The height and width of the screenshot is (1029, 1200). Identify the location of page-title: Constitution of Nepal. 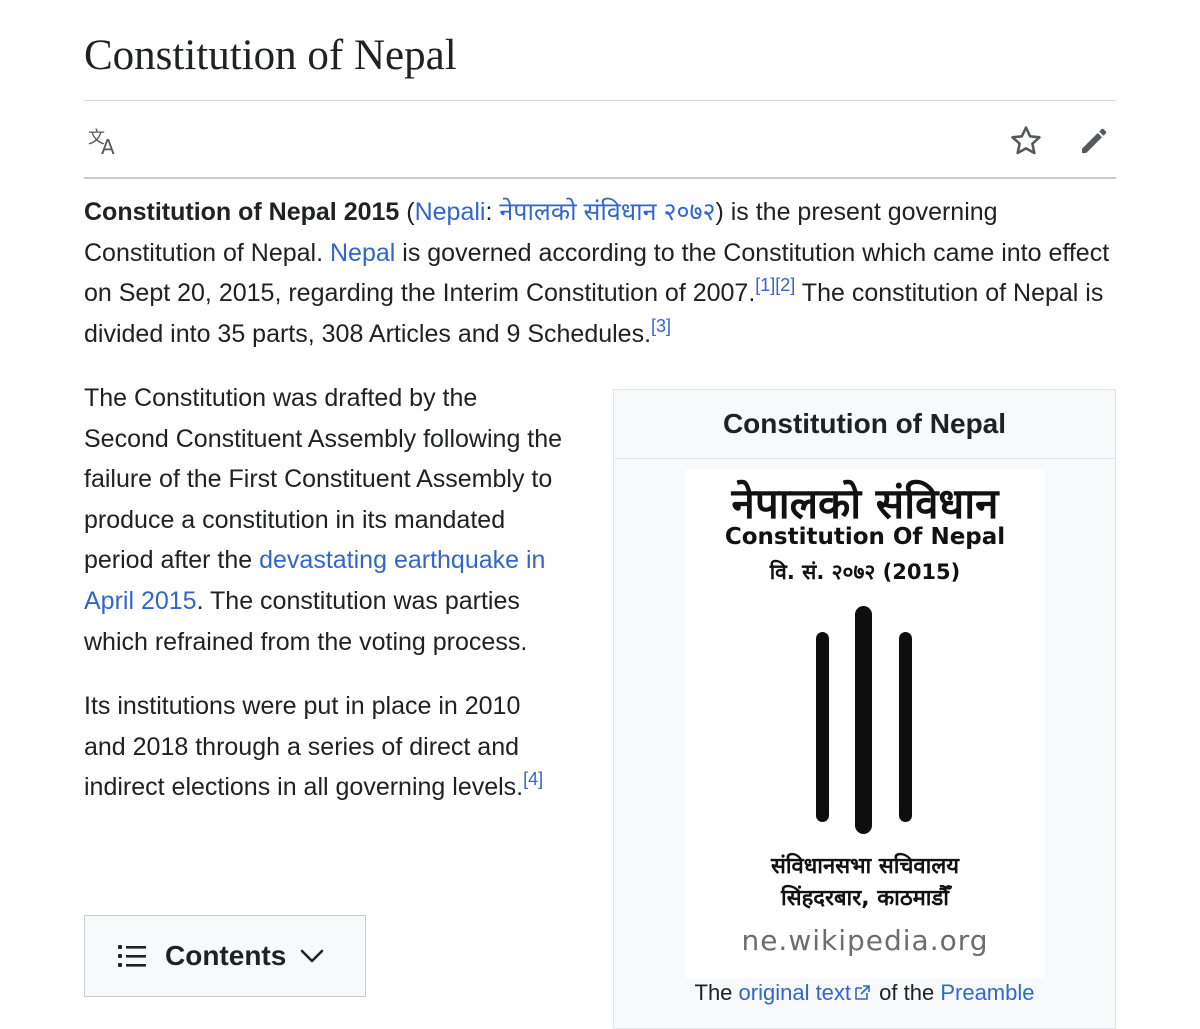
(270, 55).